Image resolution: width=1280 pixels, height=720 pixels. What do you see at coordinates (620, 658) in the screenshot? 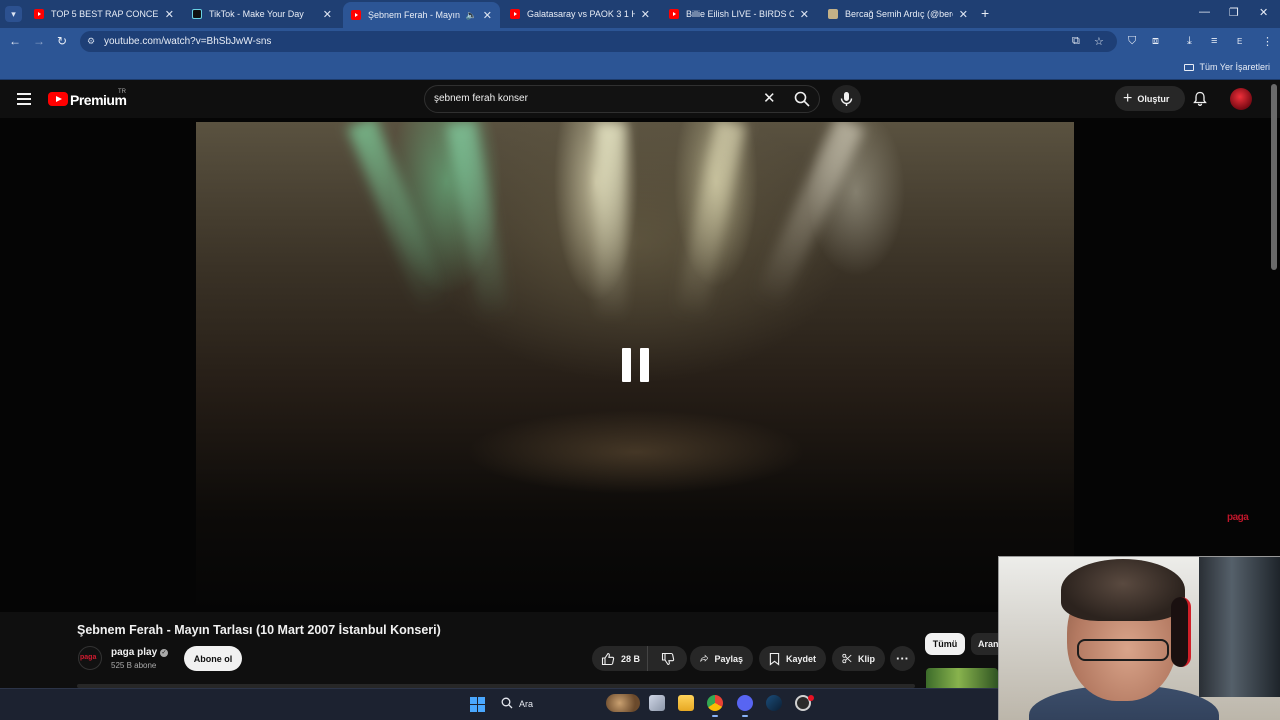
I see `like-button: 28 B` at bounding box center [620, 658].